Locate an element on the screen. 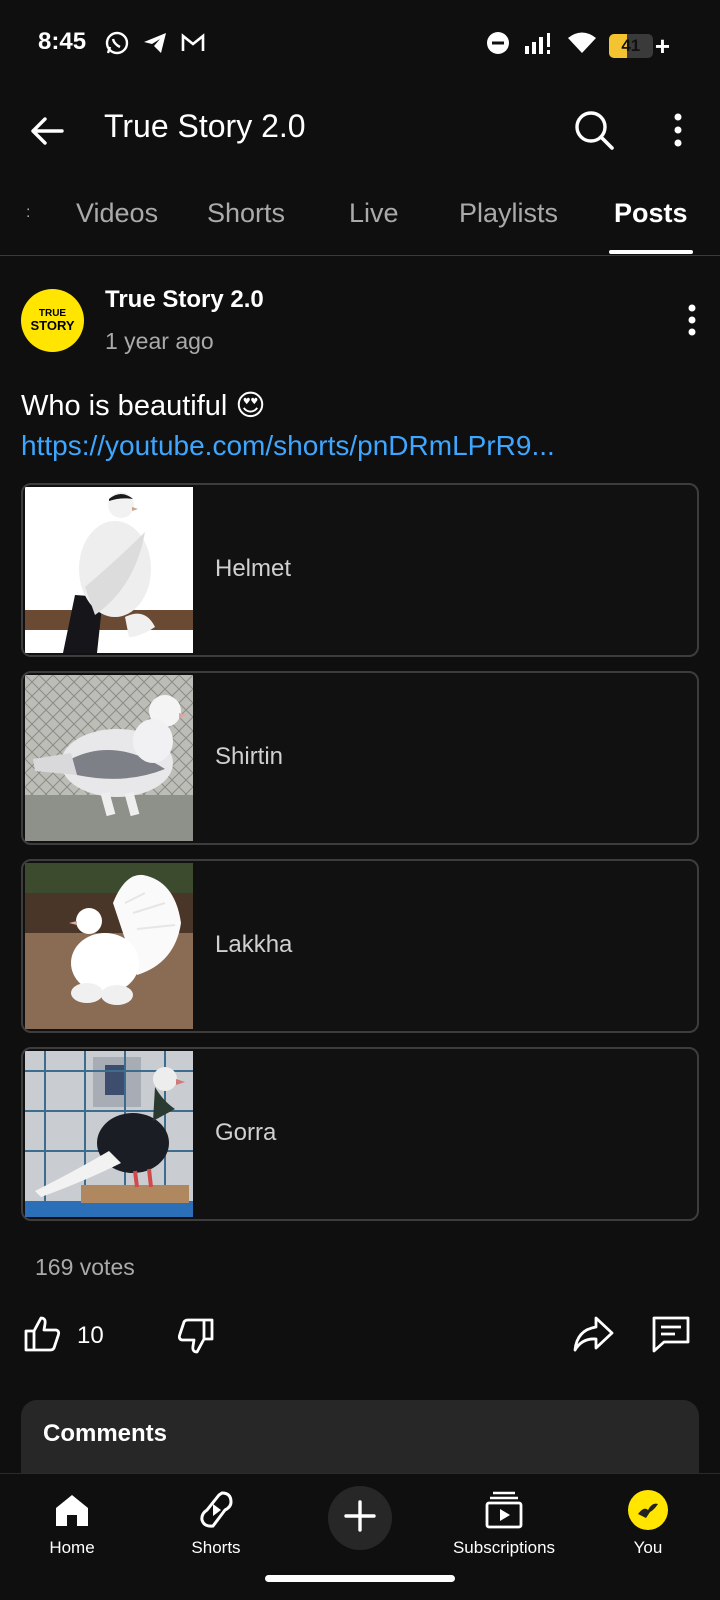 This screenshot has height=1600, width=720. nav-you: You is located at coordinates (648, 1521).